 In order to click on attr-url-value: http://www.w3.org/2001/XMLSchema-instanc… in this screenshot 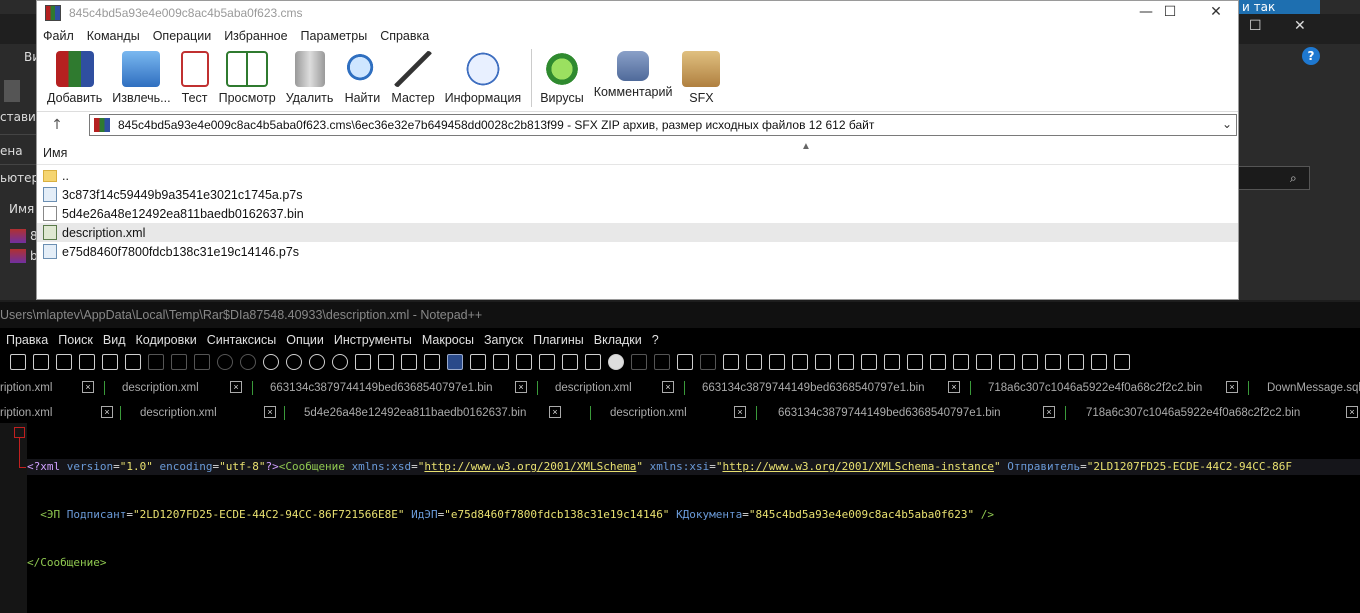, I will do `click(858, 466)`.